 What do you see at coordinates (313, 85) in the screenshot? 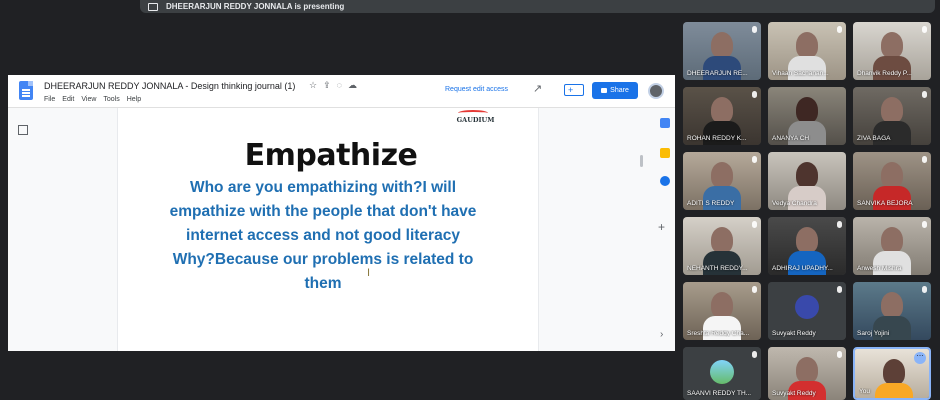
I see `star-icon: ☆` at bounding box center [313, 85].